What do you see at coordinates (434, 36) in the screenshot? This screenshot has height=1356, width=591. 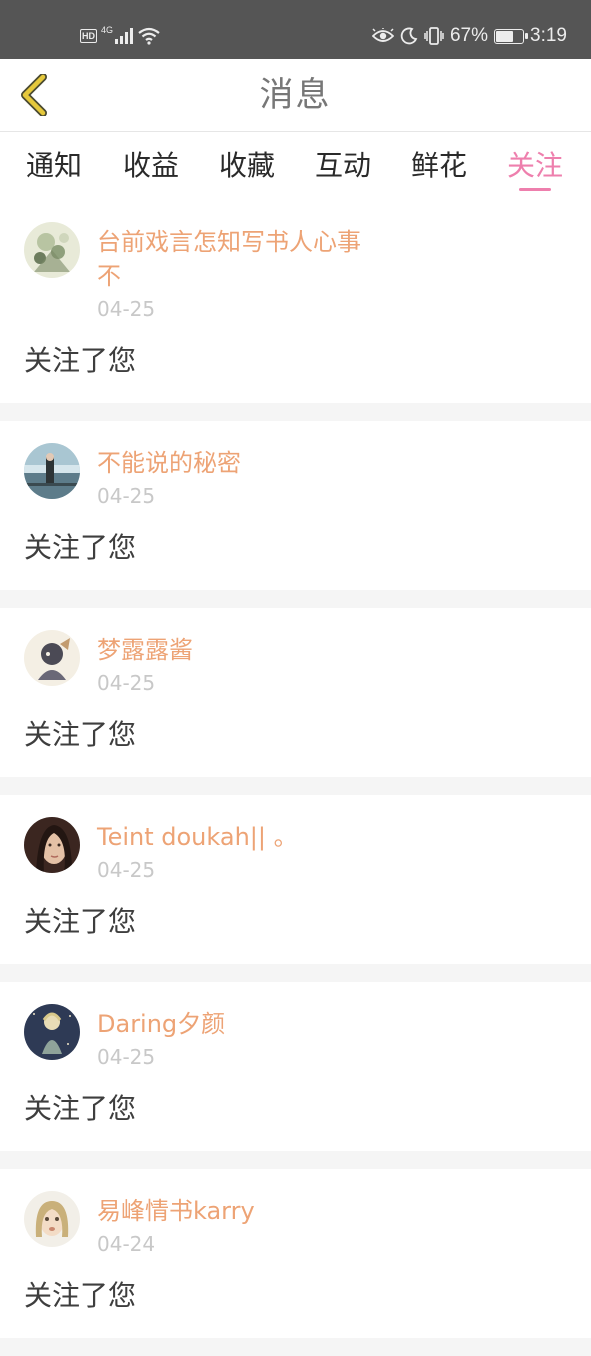 I see `vibrate-icon` at bounding box center [434, 36].